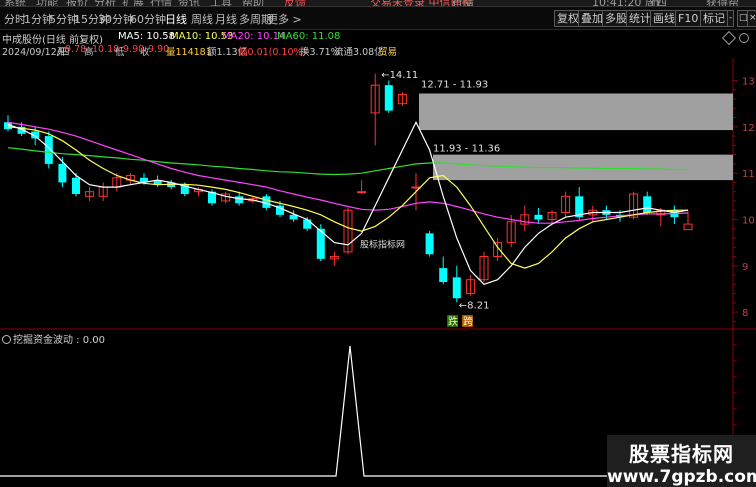  Describe the element at coordinates (466, 149) in the screenshot. I see `target-label-2: 11.93 - 11.36` at that location.